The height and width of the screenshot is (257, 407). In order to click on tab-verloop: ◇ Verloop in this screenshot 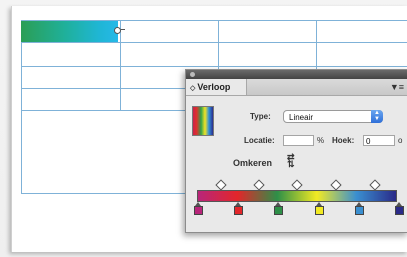, I will do `click(216, 87)`.